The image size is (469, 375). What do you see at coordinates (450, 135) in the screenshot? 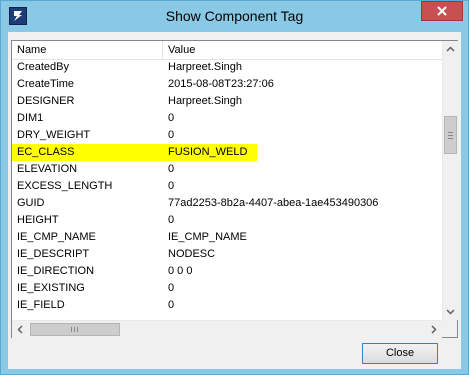
I see `vertical-scroll-thumb` at bounding box center [450, 135].